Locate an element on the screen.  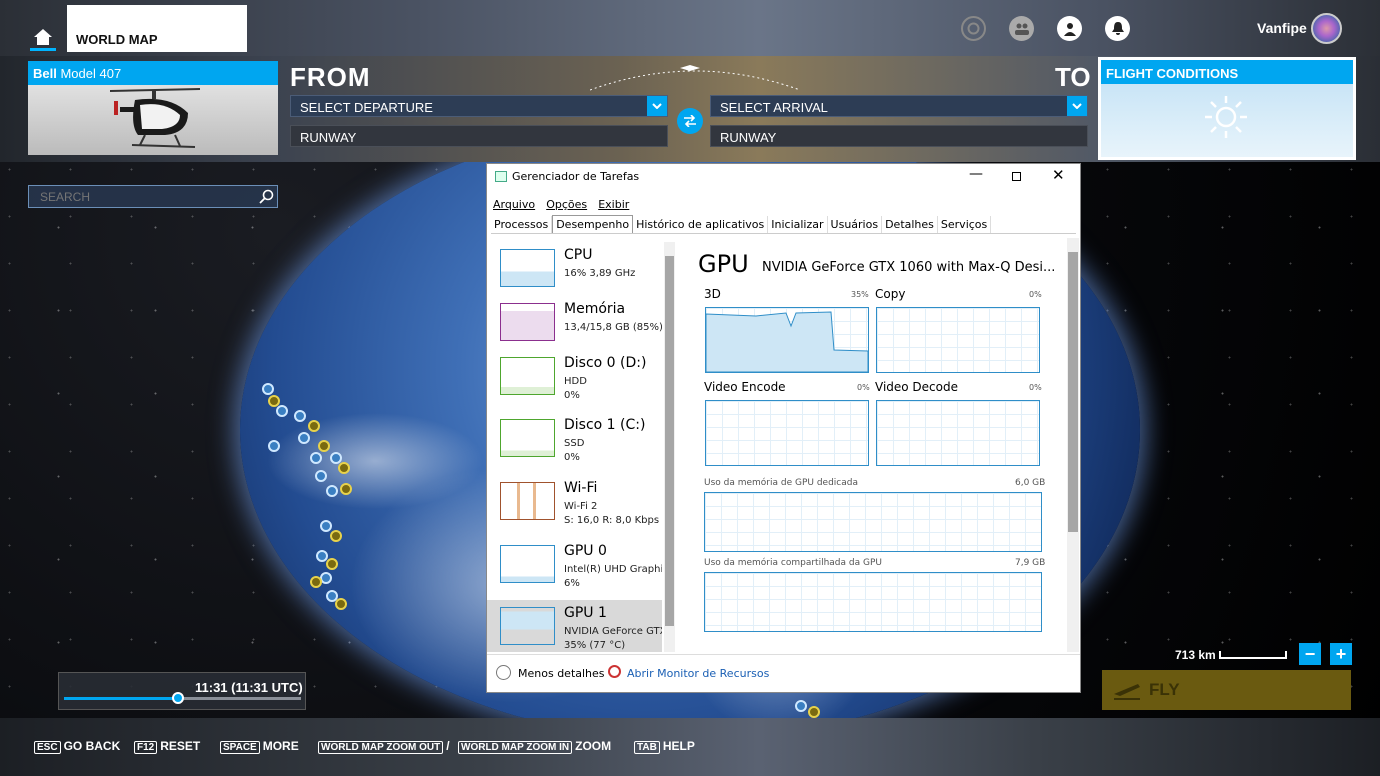
minimize-button: — is located at coordinates (976, 174).